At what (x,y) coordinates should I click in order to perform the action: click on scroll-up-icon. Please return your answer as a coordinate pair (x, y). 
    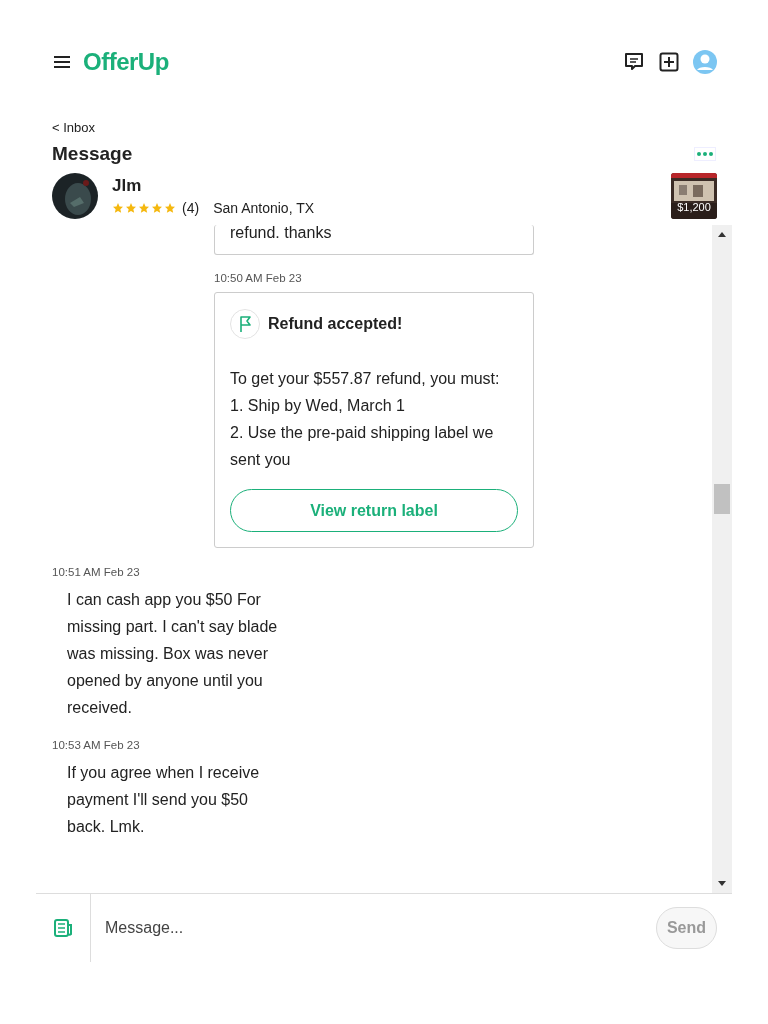
    Looking at the image, I should click on (722, 234).